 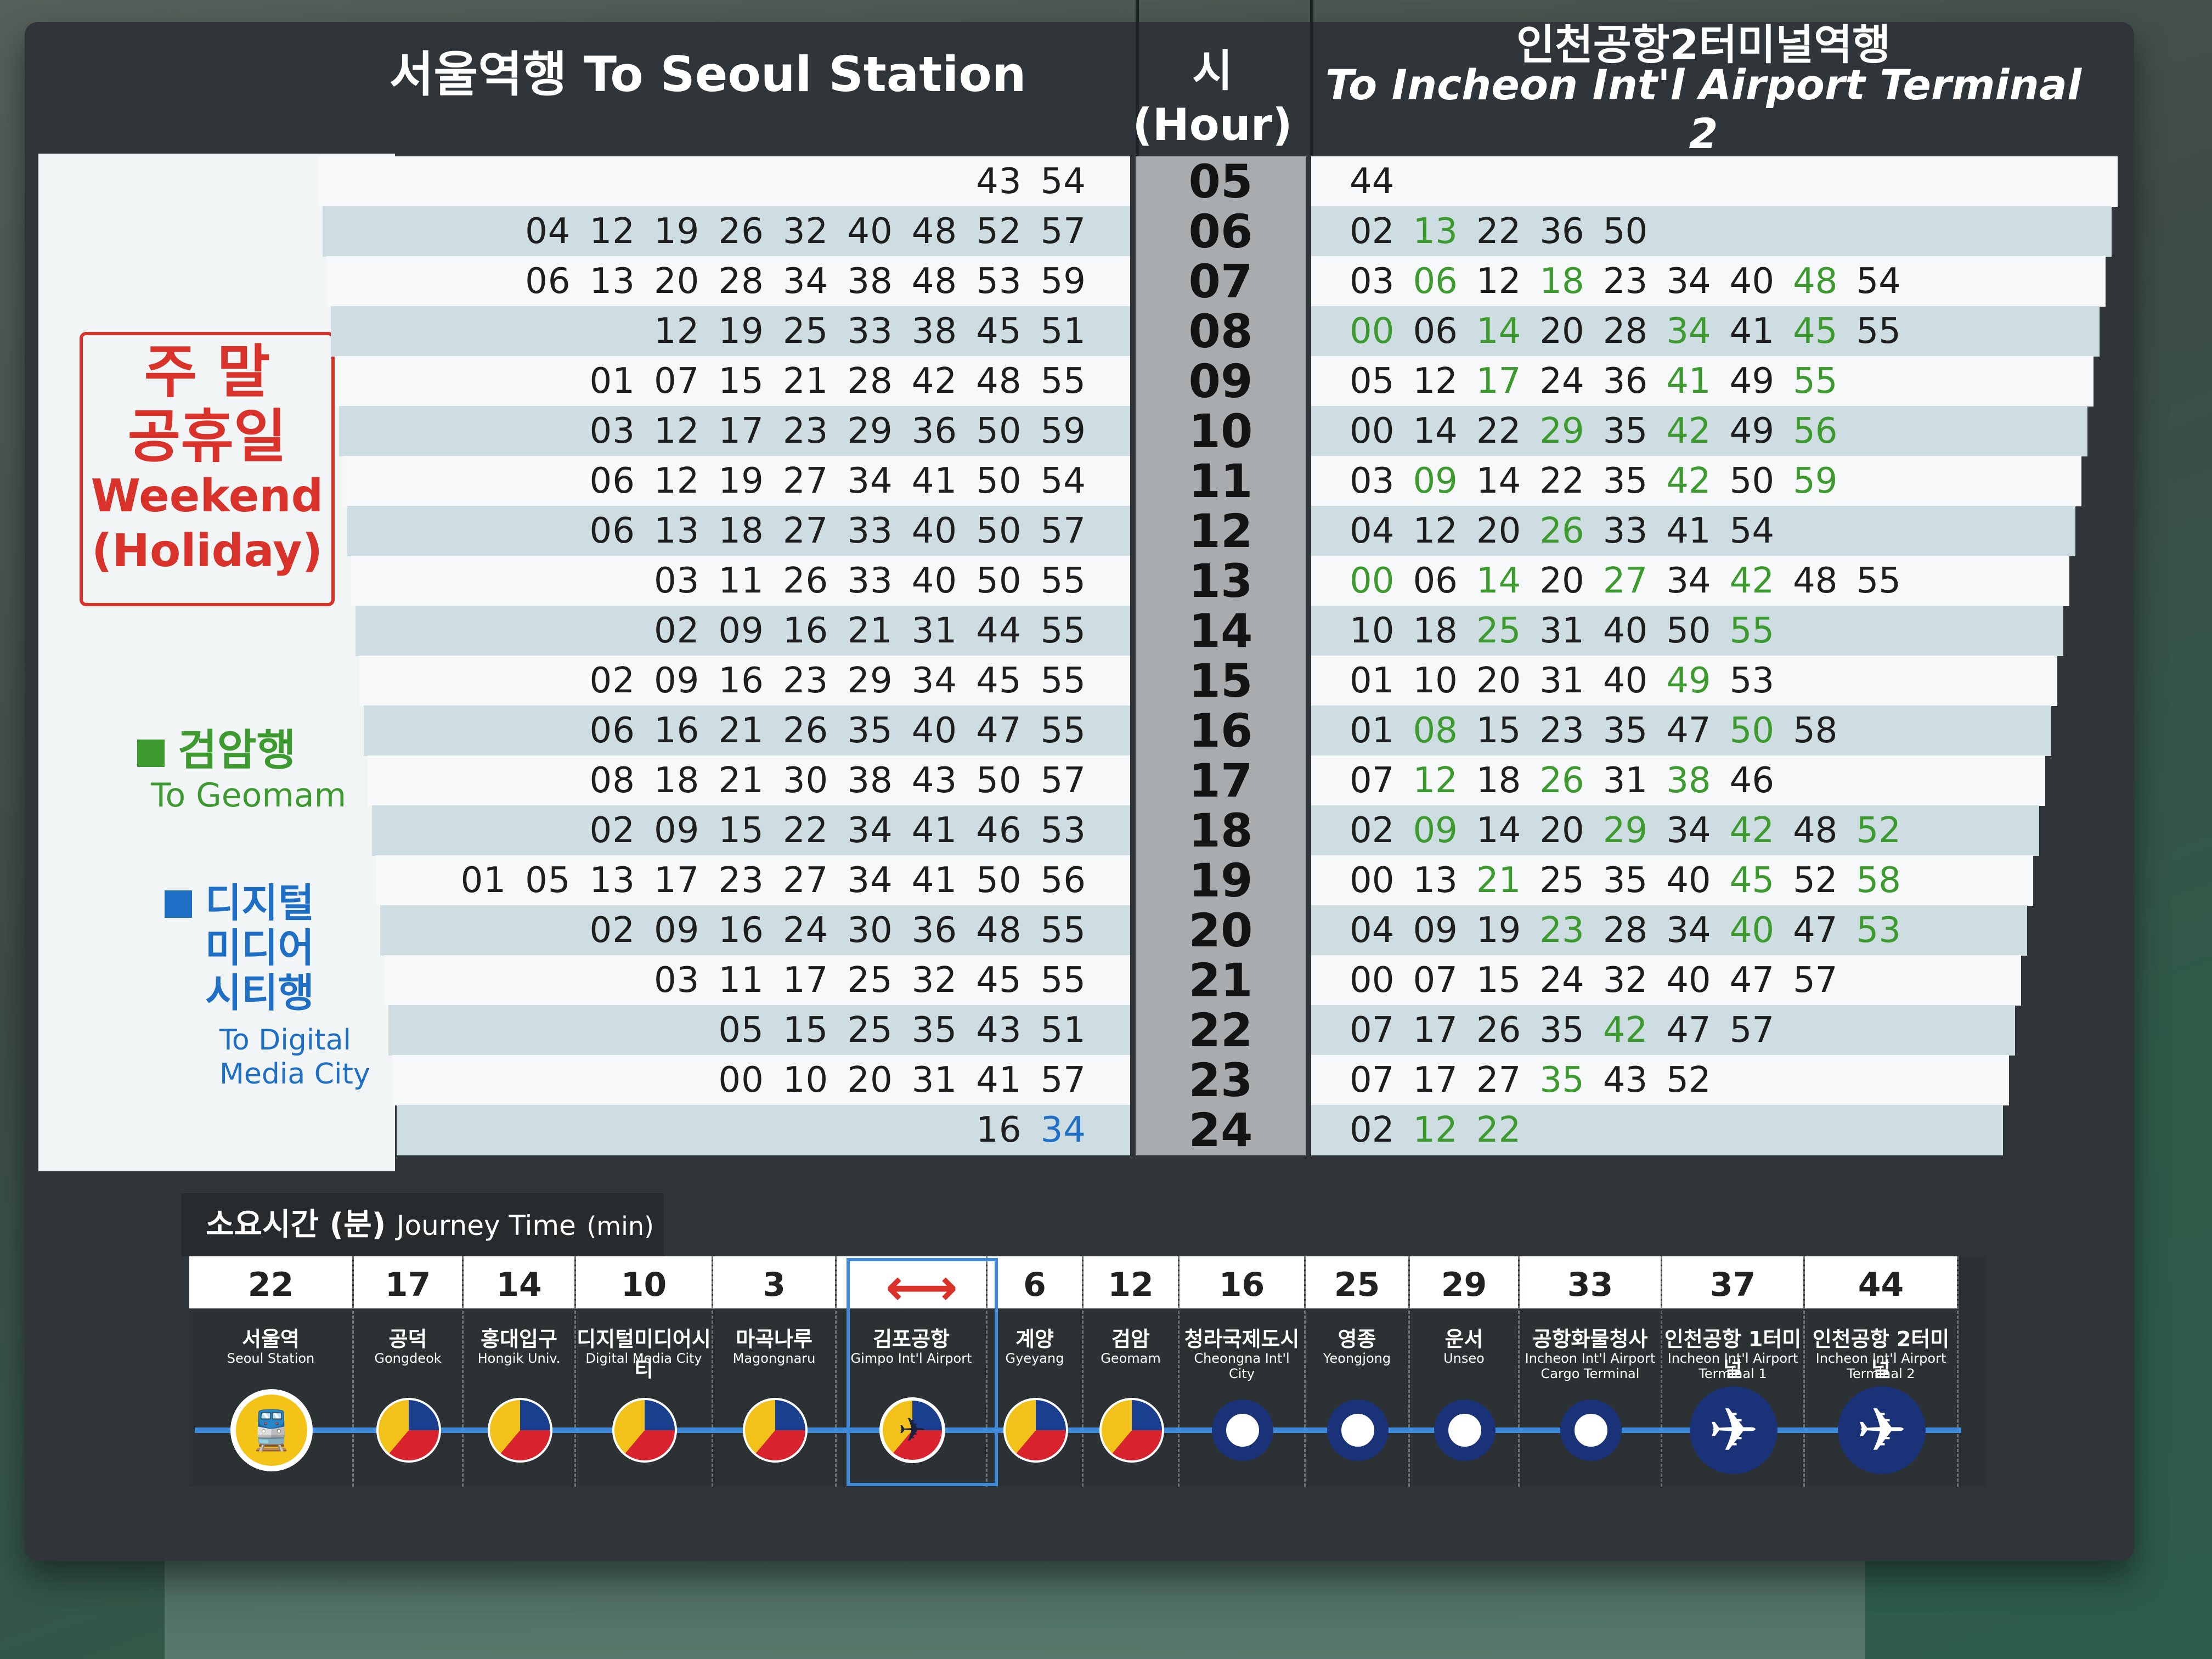 I want to click on station-name-en-line: Geomam, so click(x=1131, y=1359).